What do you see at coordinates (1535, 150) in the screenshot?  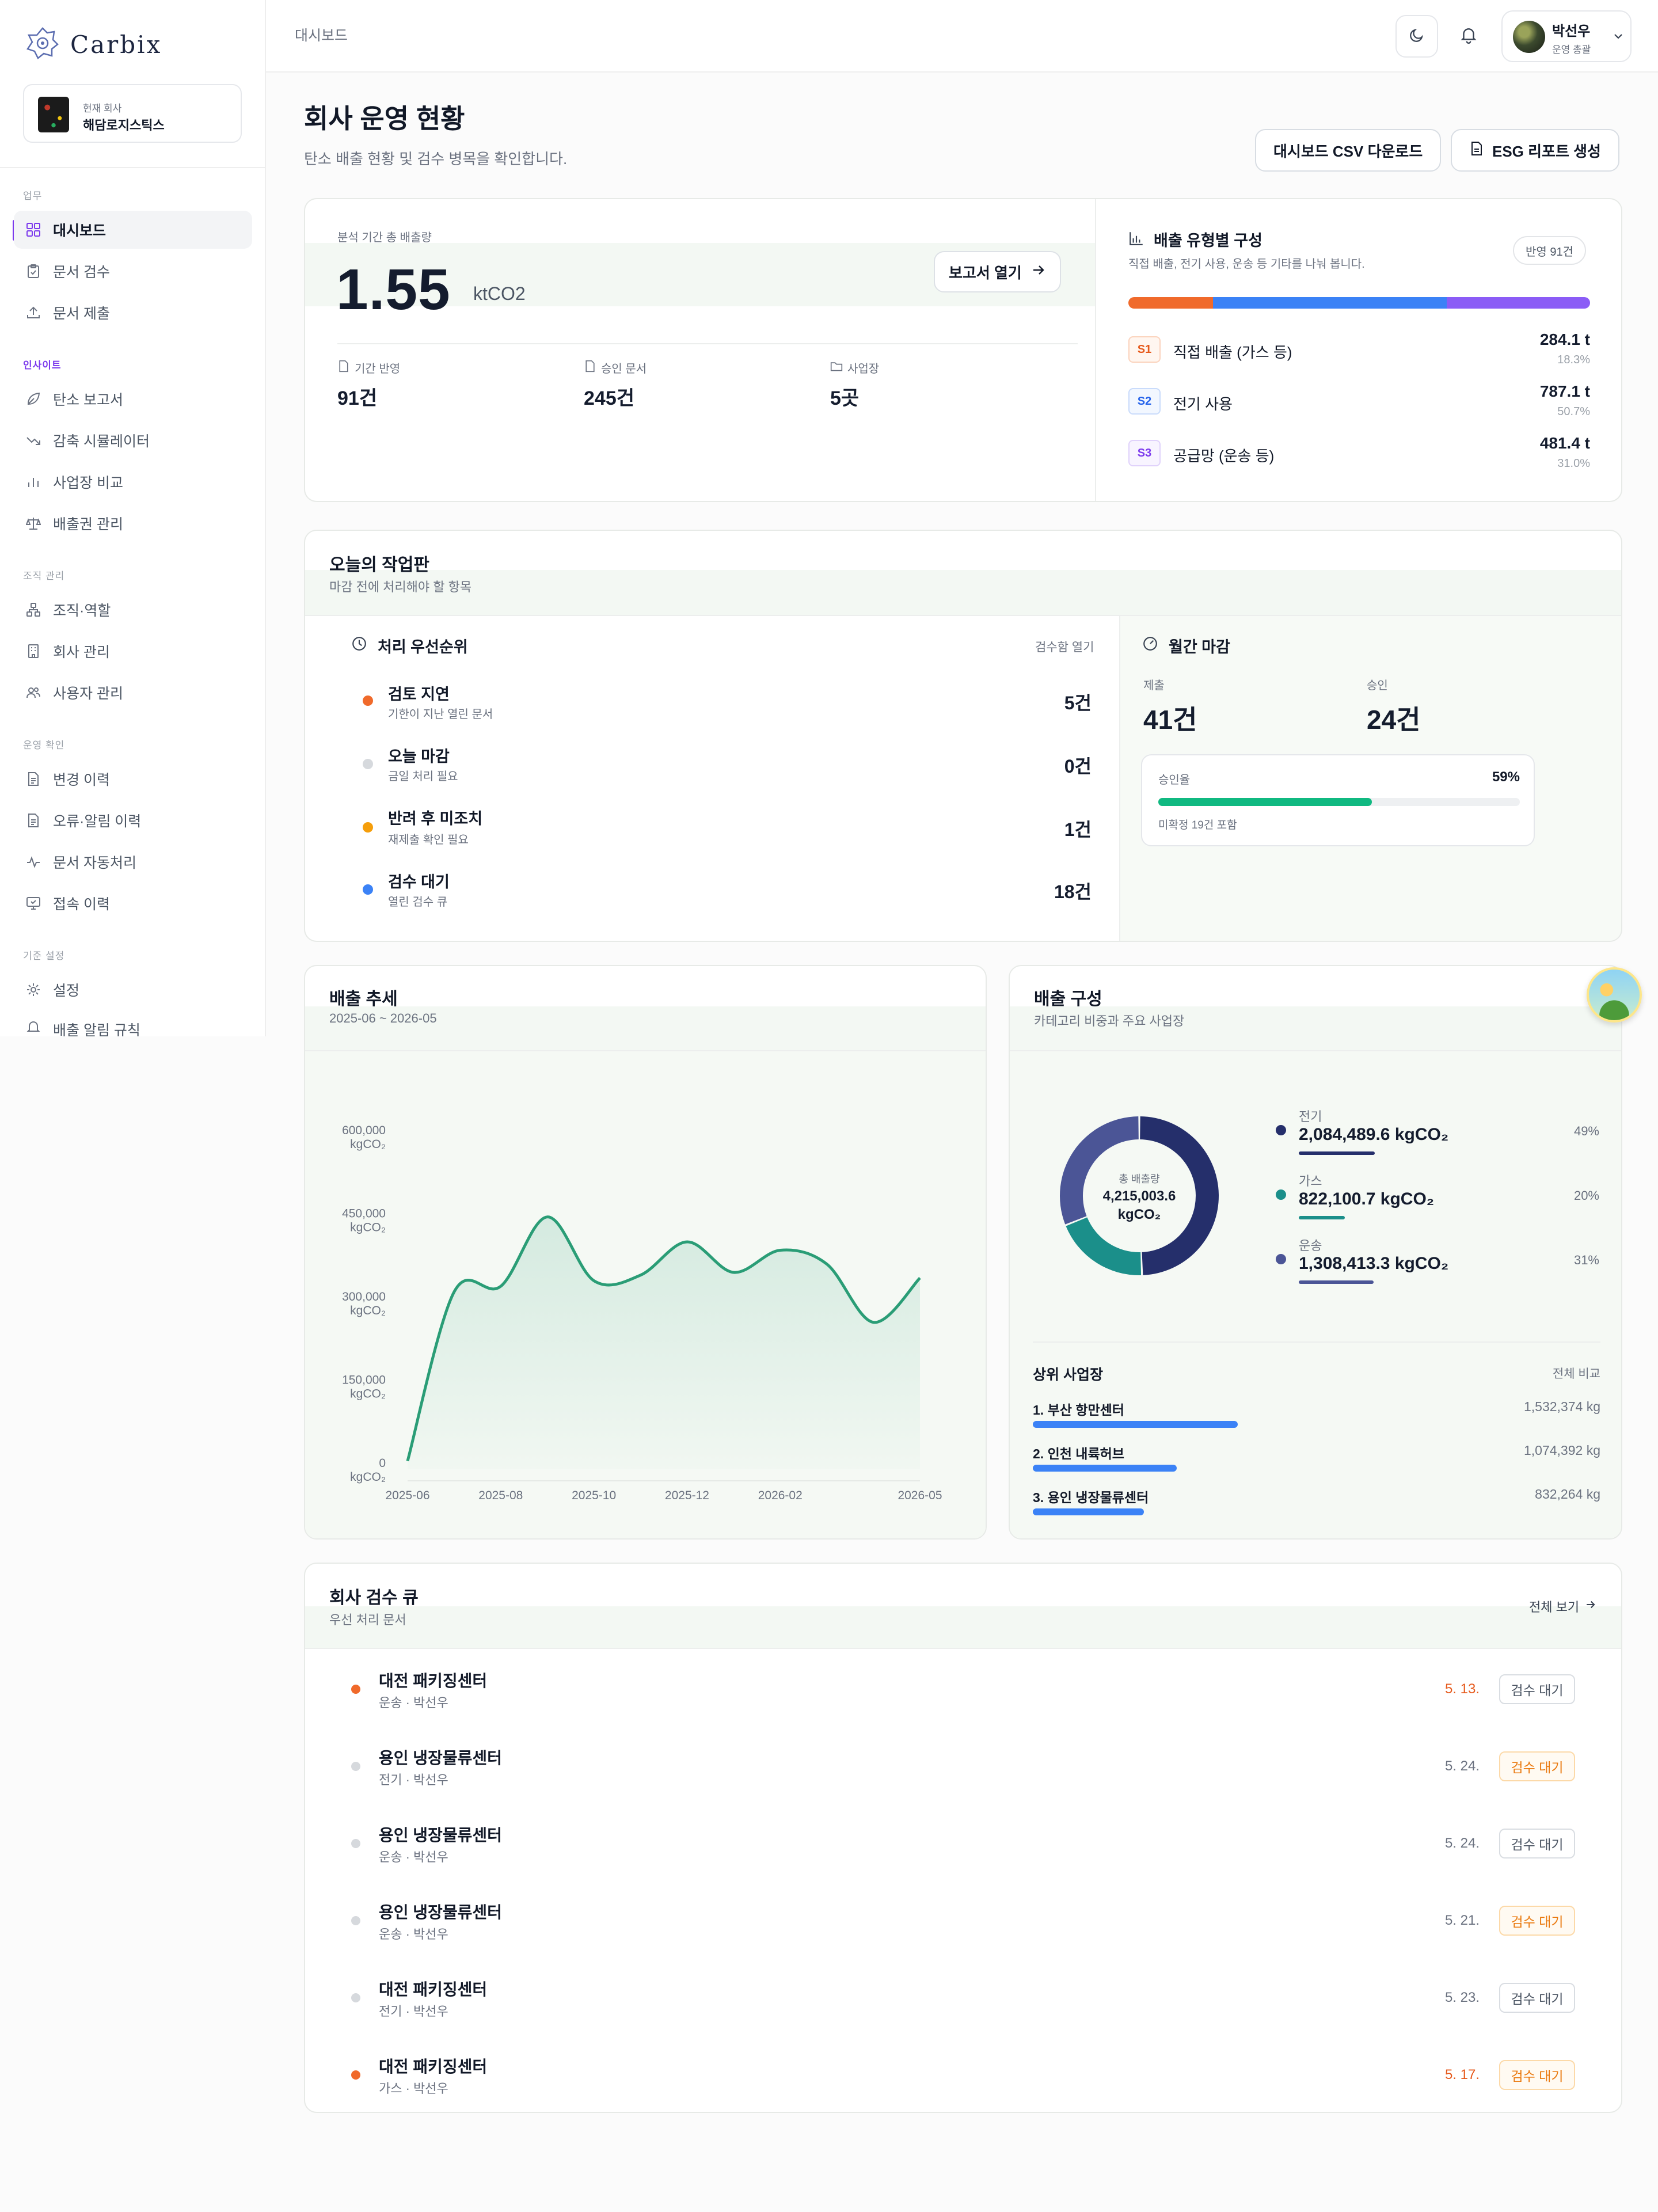 I see `esg-report-button: ESG 리포트 생성` at bounding box center [1535, 150].